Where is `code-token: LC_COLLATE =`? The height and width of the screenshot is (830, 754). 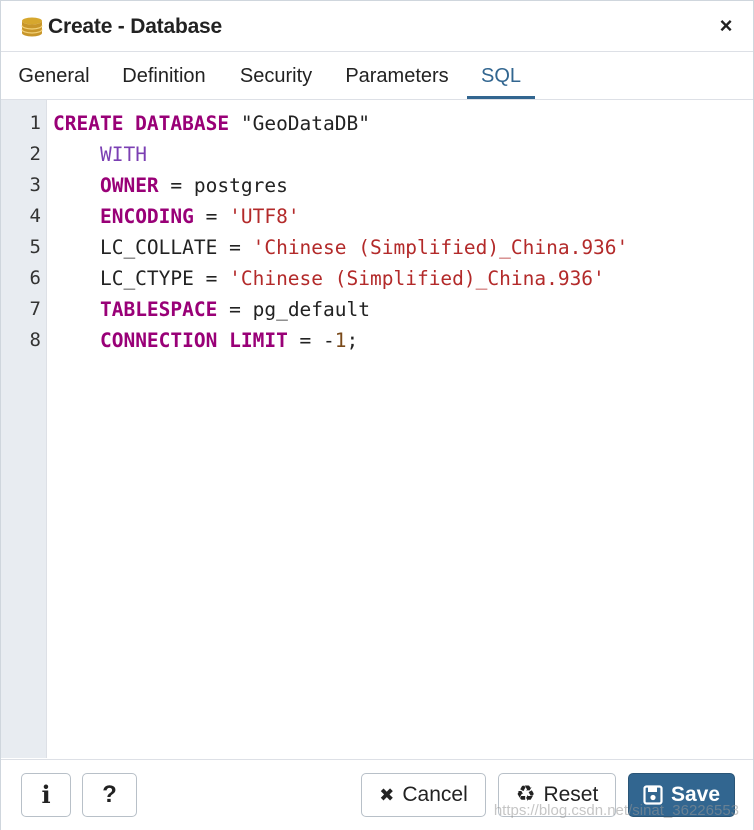
code-token: LC_COLLATE = is located at coordinates (153, 247).